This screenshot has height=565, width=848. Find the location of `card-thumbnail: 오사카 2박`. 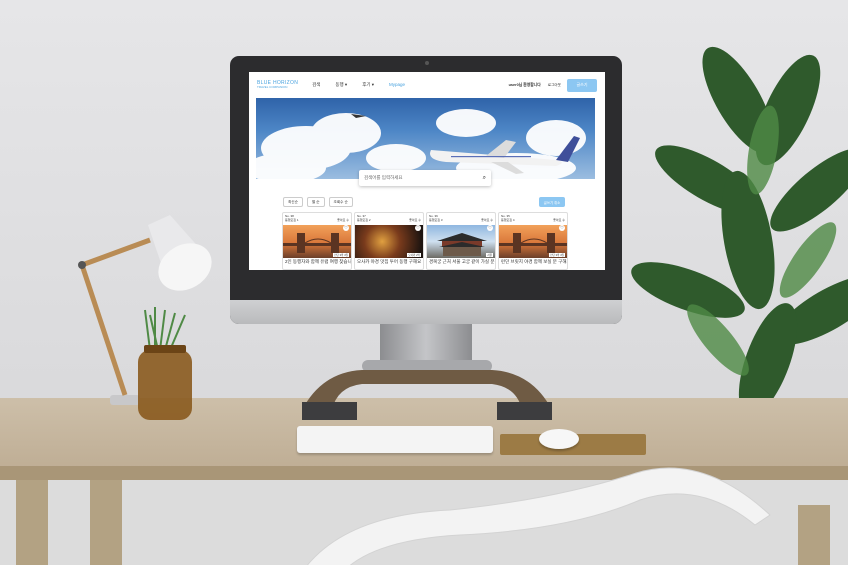

card-thumbnail: 오사카 2박 is located at coordinates (389, 241).